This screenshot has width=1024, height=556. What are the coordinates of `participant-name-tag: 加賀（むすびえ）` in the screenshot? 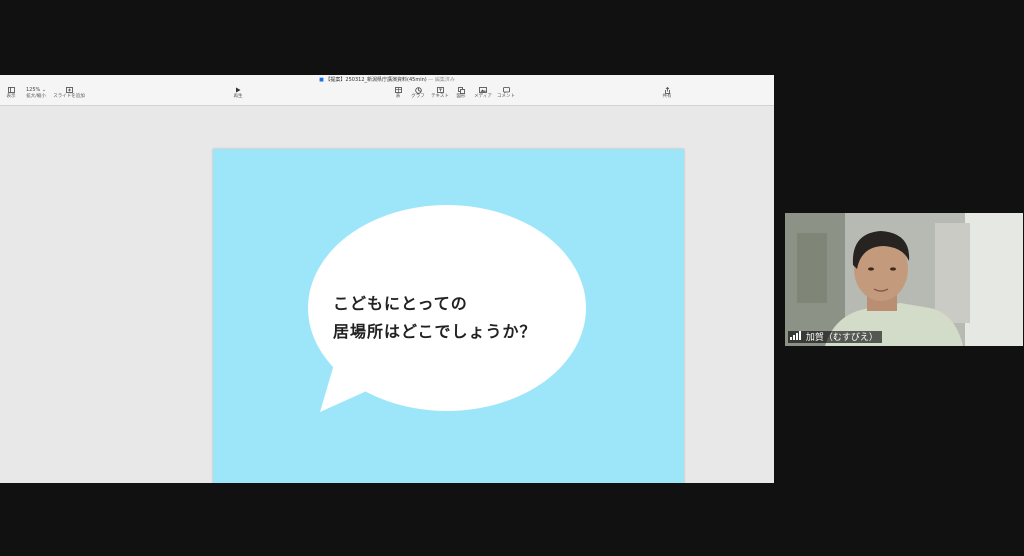 It's located at (835, 337).